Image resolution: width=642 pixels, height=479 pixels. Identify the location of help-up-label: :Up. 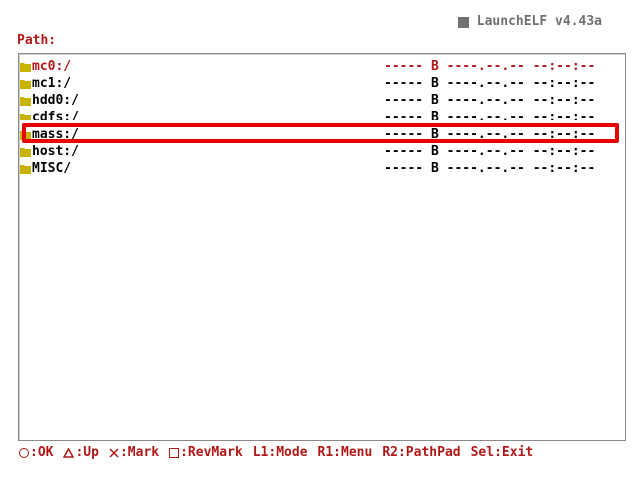
(87, 452).